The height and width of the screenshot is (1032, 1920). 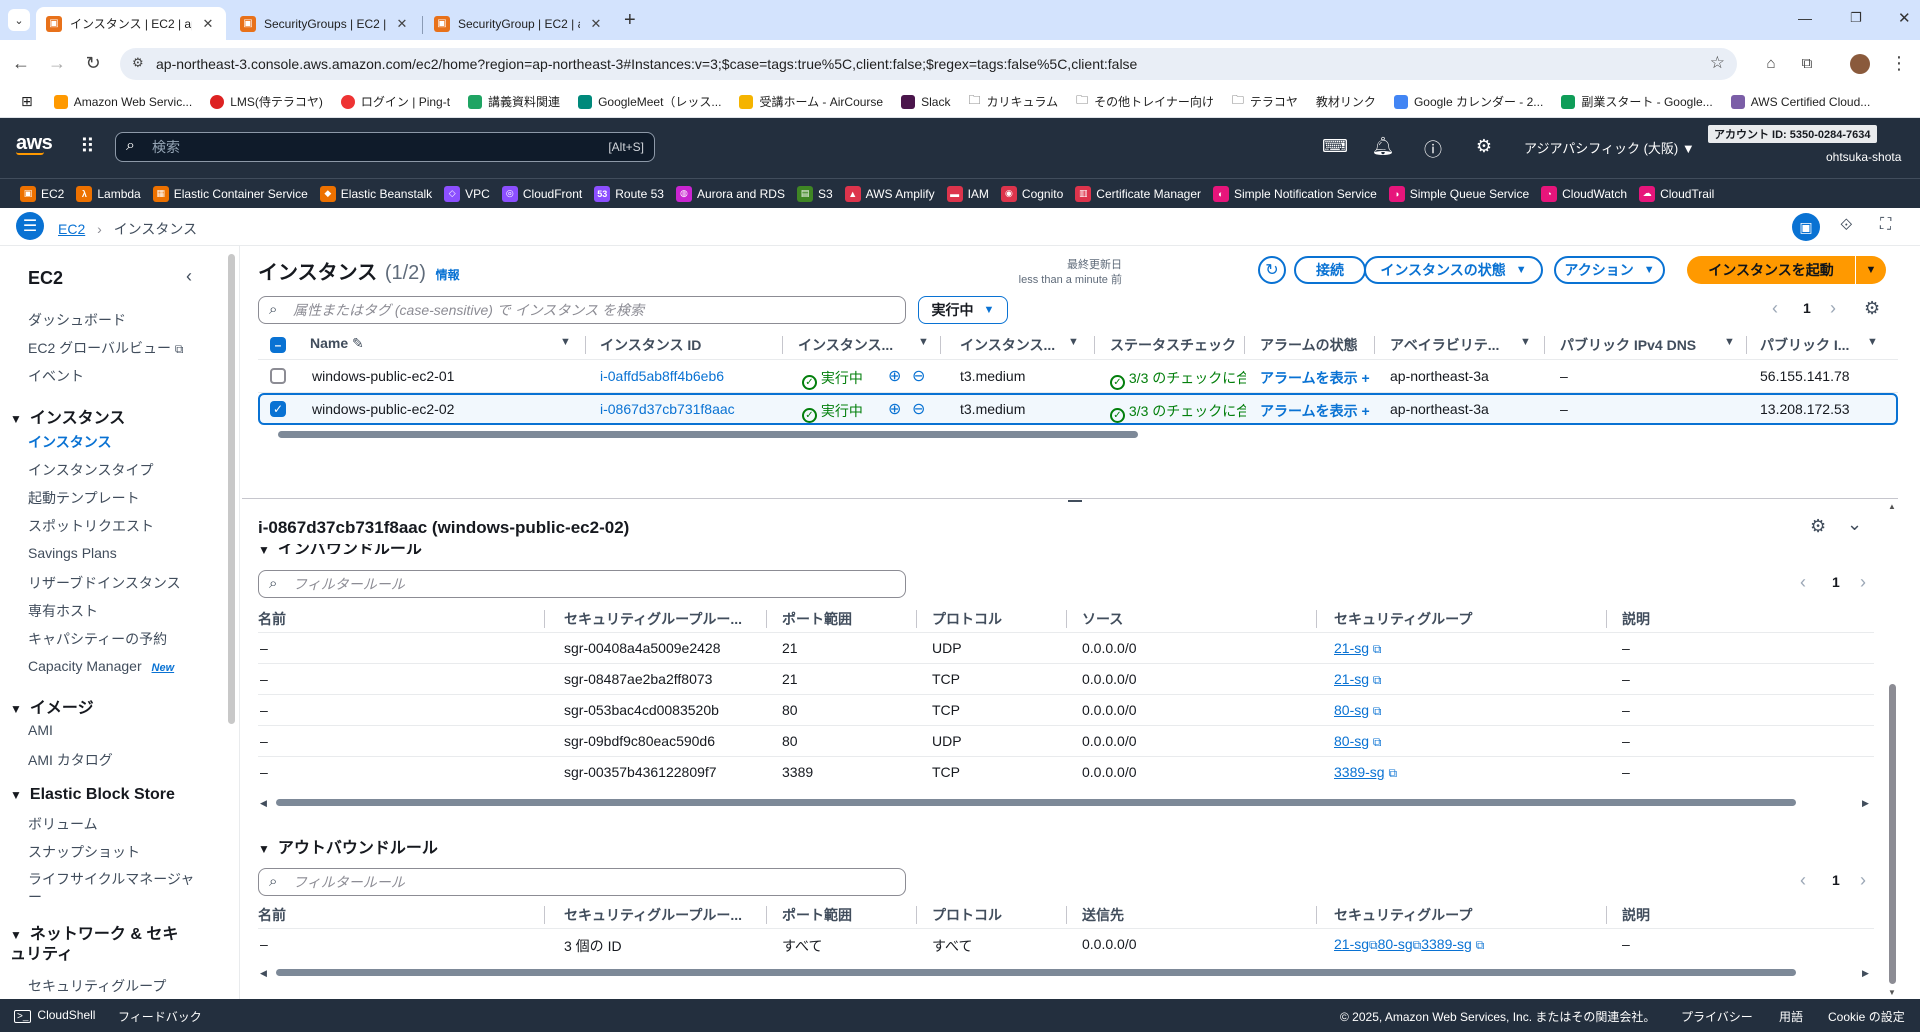 I want to click on back-icon: ←, so click(x=21, y=63).